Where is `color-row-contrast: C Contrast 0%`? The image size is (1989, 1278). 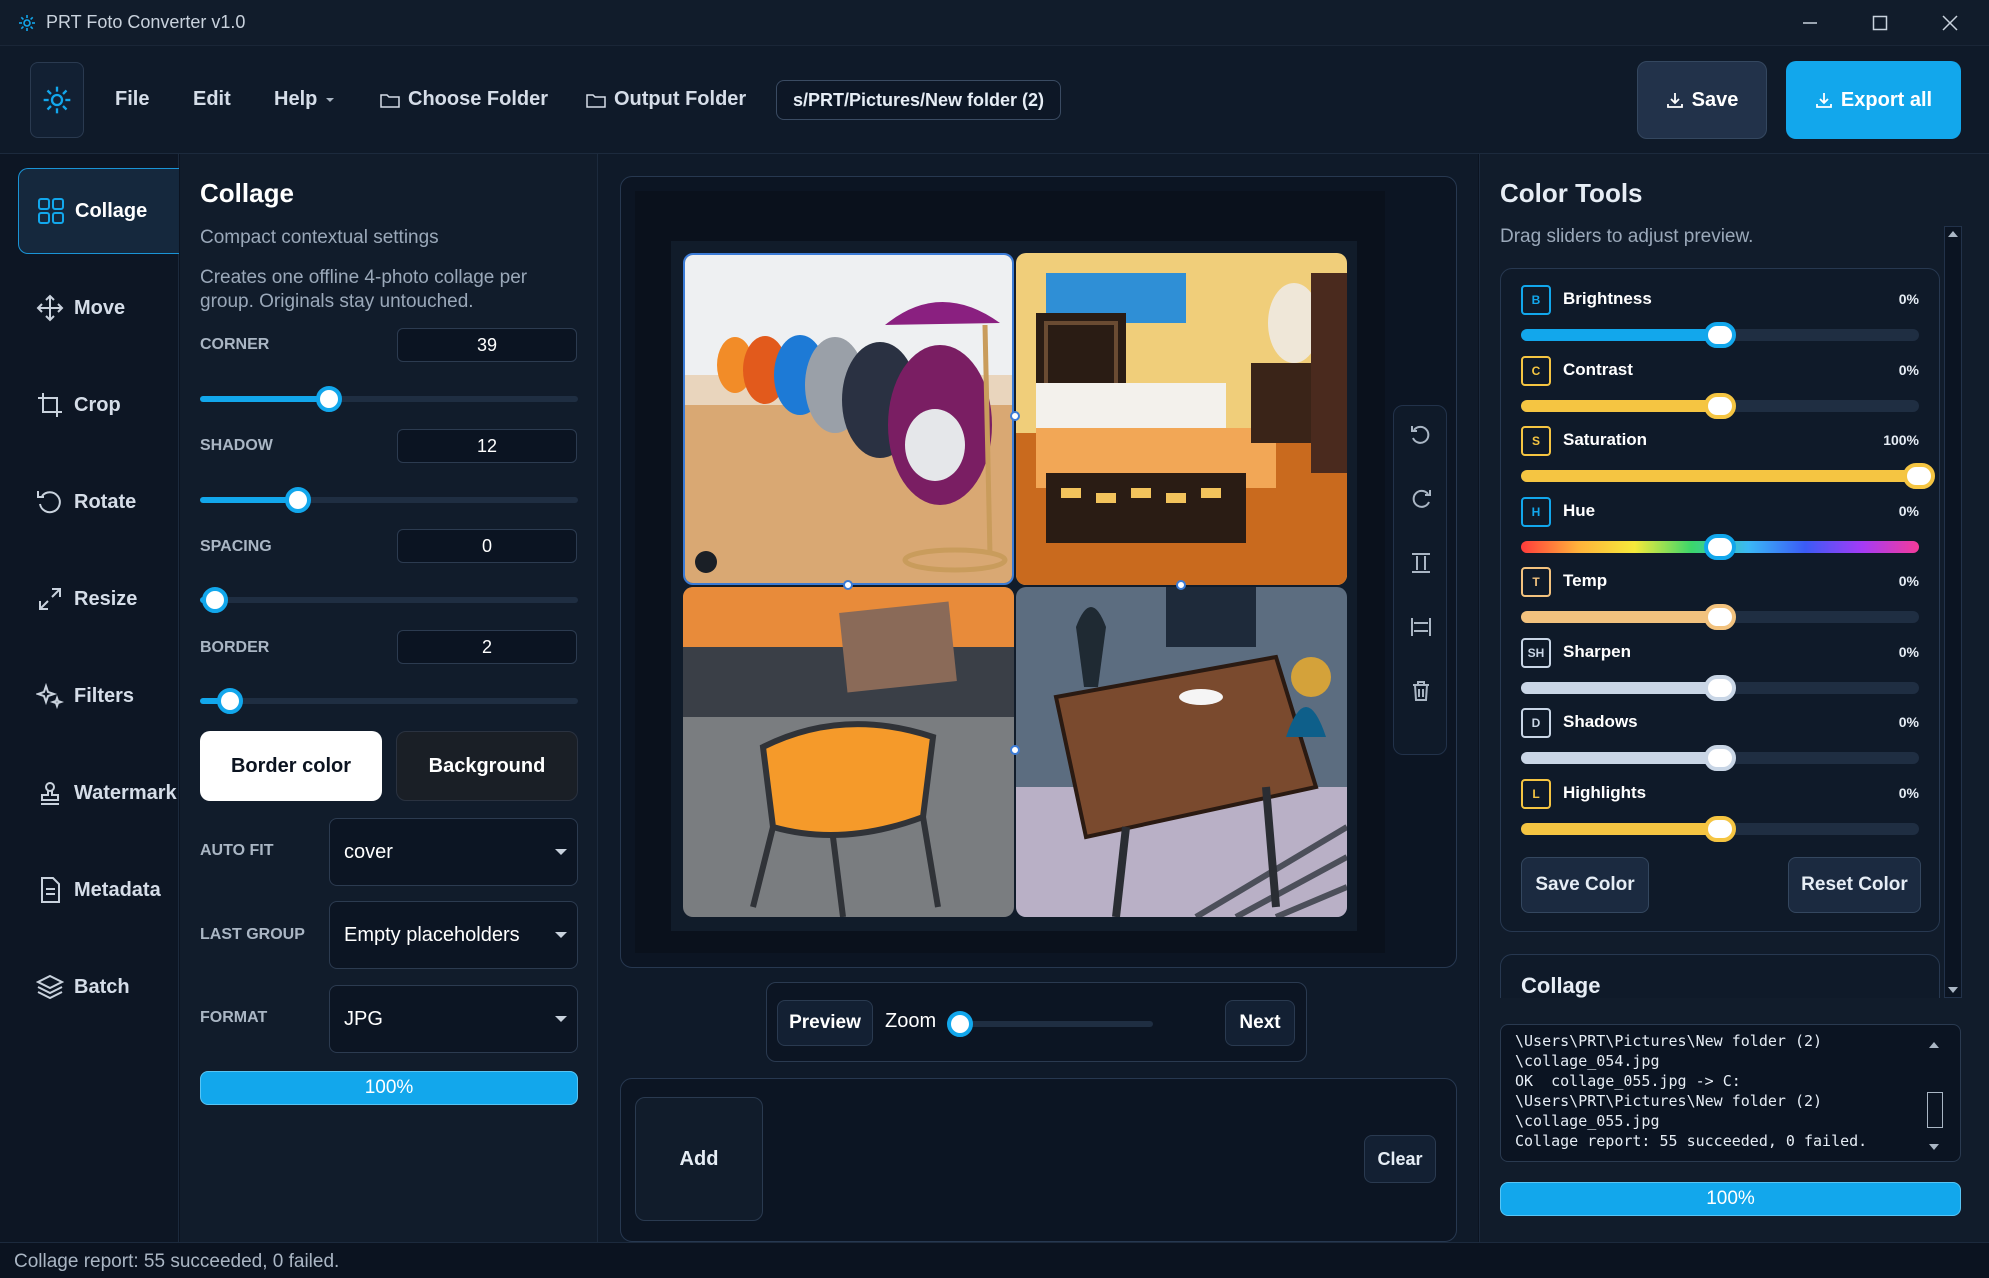 color-row-contrast: C Contrast 0% is located at coordinates (1720, 387).